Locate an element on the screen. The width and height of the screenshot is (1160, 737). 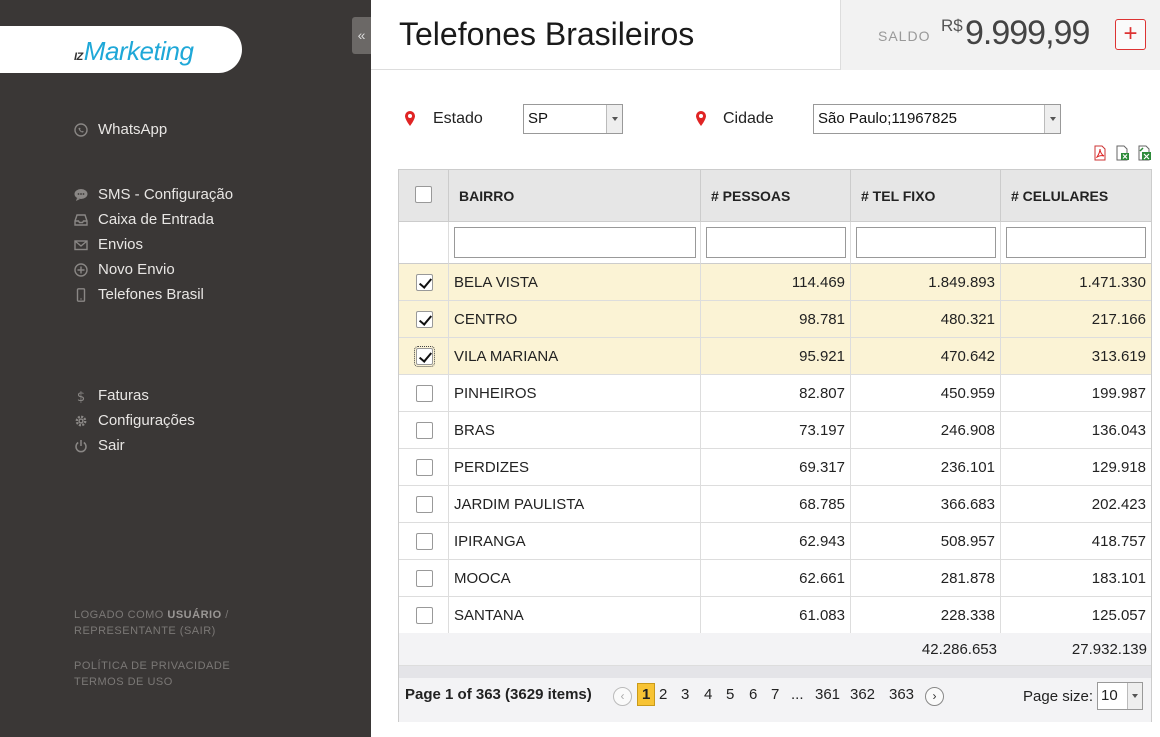
cell-celulares: 129.918 is located at coordinates (1076, 467).